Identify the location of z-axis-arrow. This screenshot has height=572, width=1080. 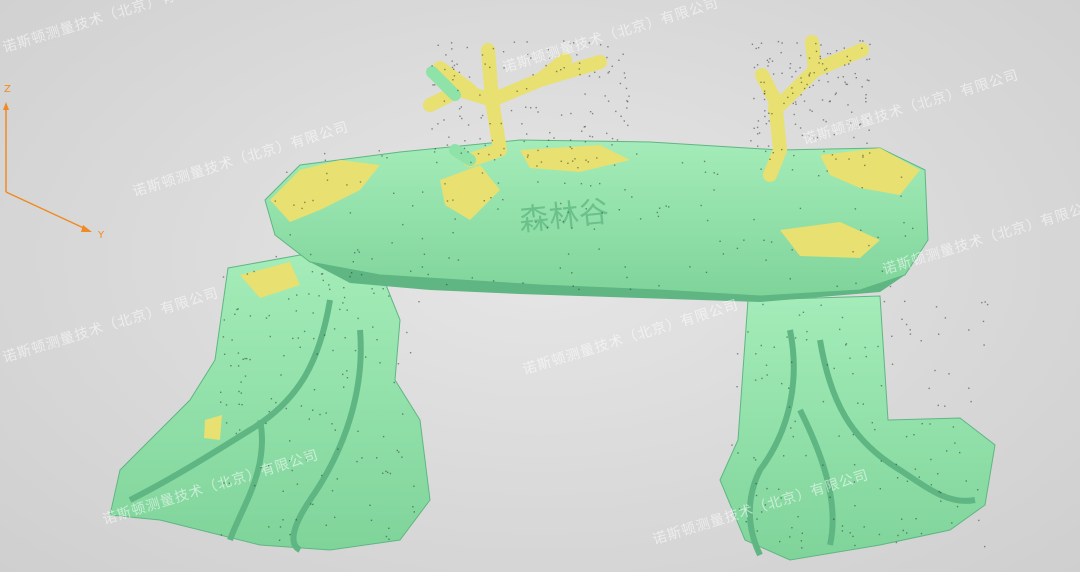
(6, 106).